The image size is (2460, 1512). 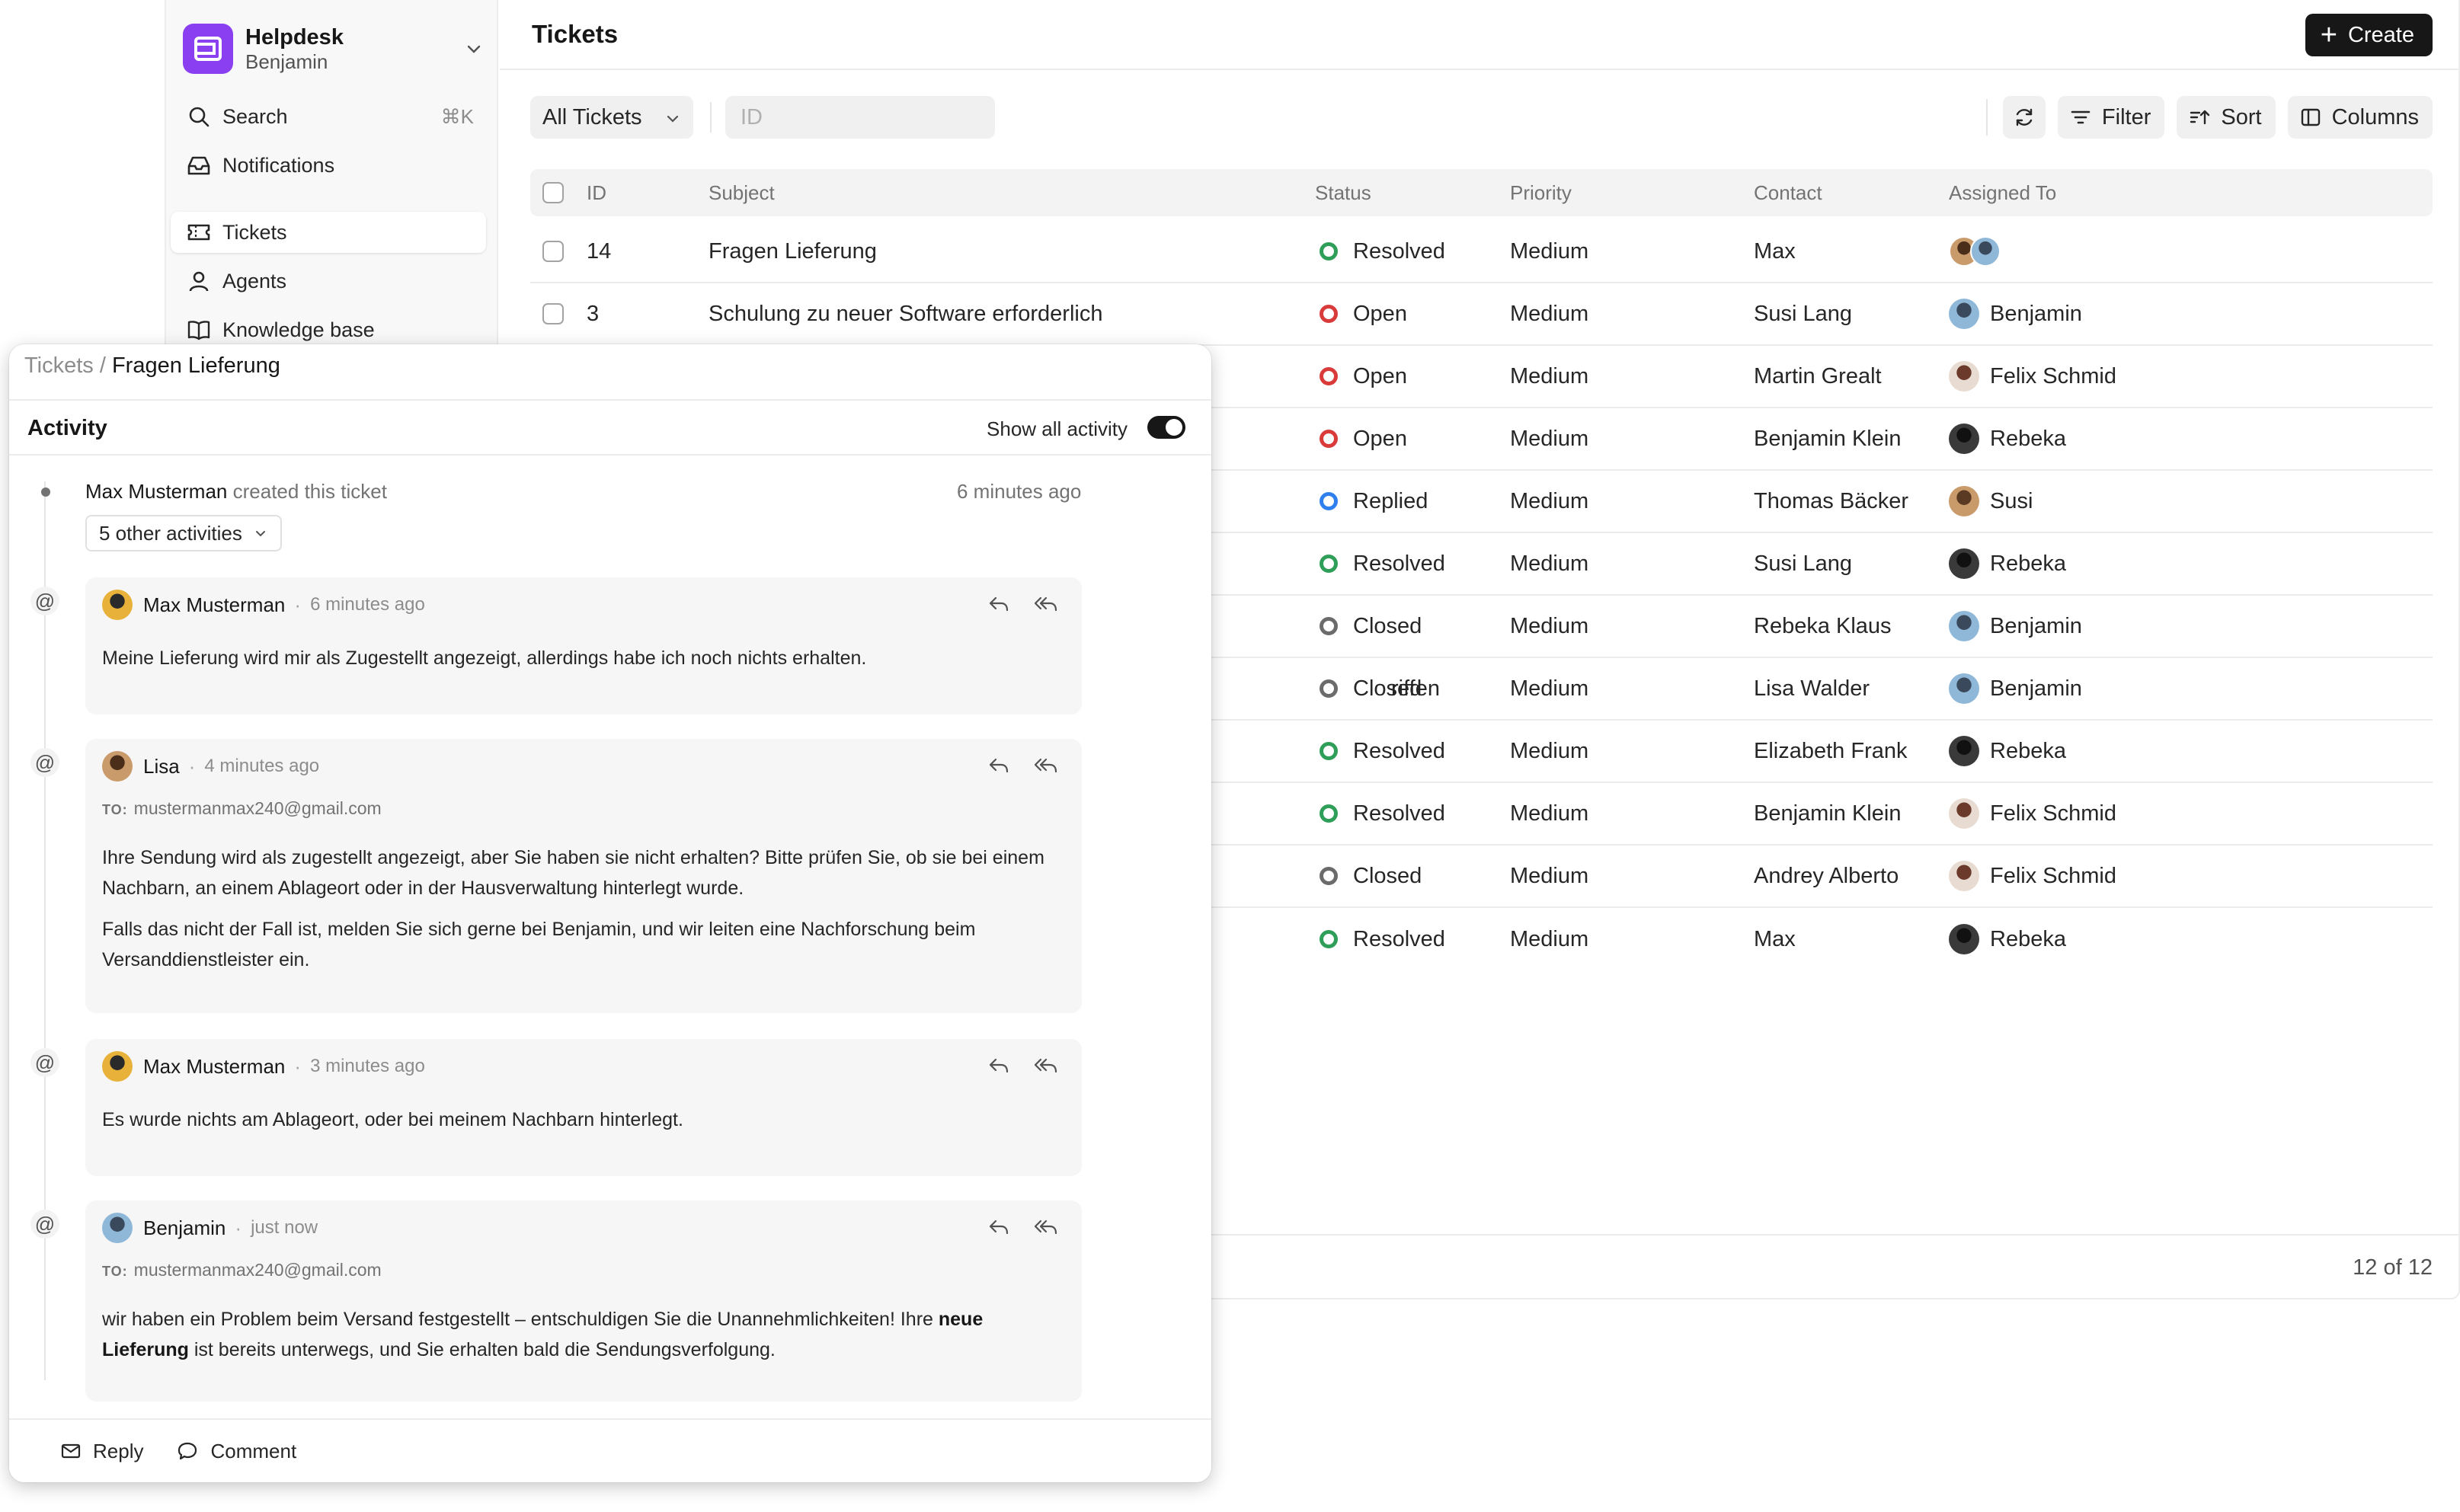 I want to click on assignee-avatar, so click(x=1964, y=813).